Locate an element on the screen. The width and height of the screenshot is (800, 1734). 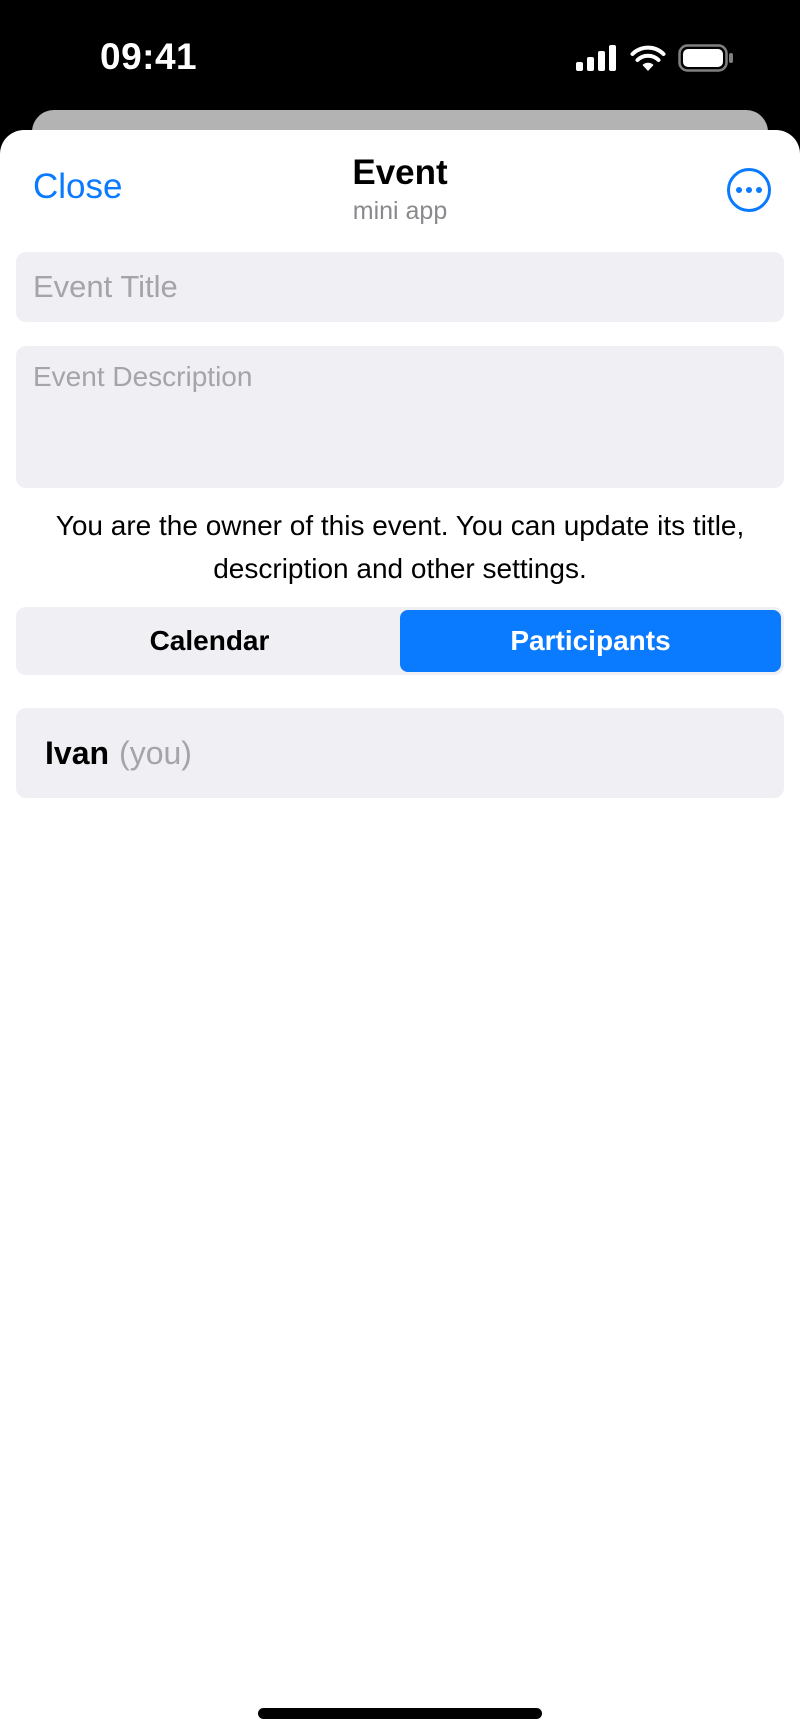
status-icons is located at coordinates (655, 58).